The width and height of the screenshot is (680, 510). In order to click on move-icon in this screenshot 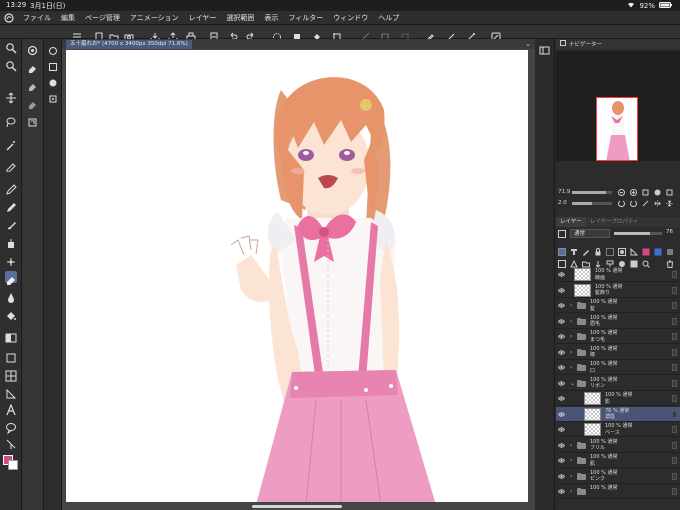, I will do `click(11, 96)`.